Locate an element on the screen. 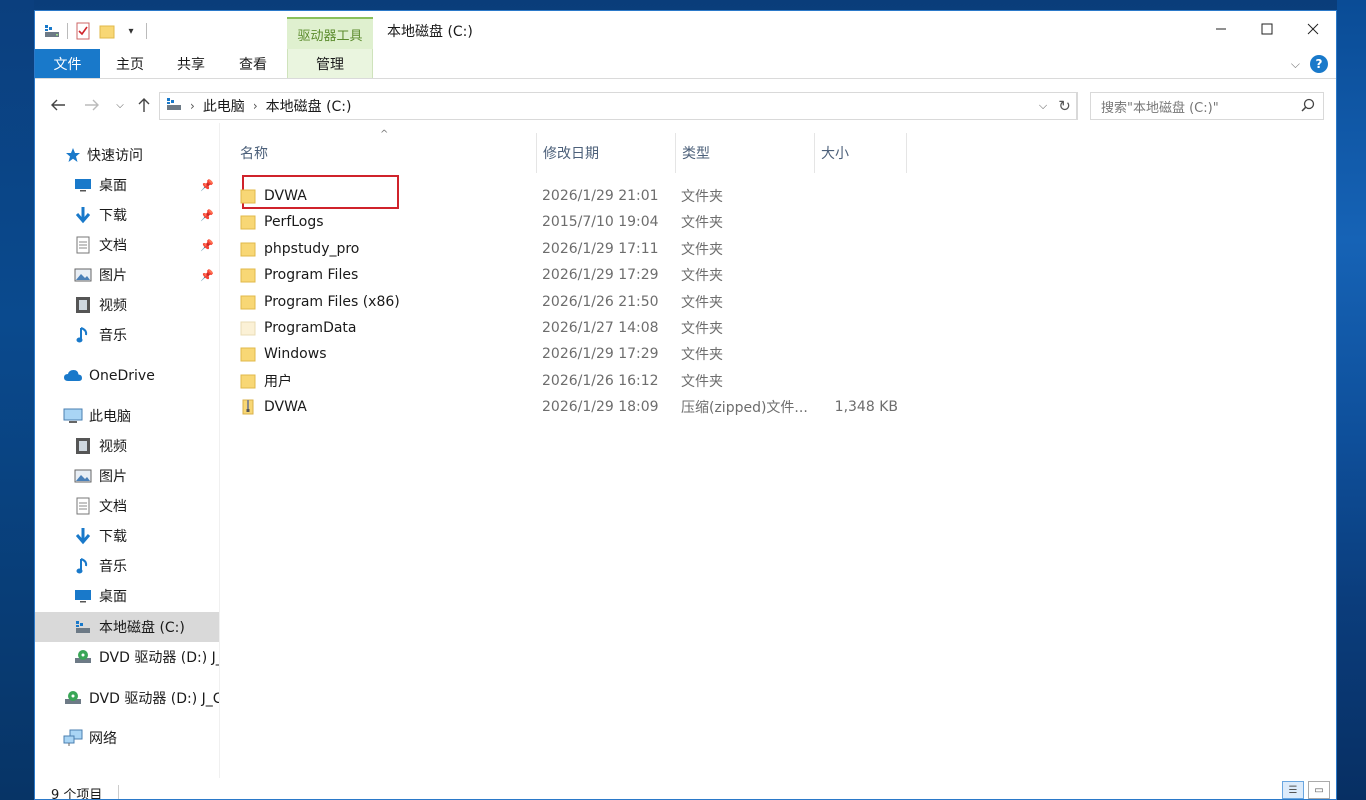 The width and height of the screenshot is (1366, 800). table-row: DVWA 2026/1/29 21:01 文件夹 is located at coordinates (680, 196).